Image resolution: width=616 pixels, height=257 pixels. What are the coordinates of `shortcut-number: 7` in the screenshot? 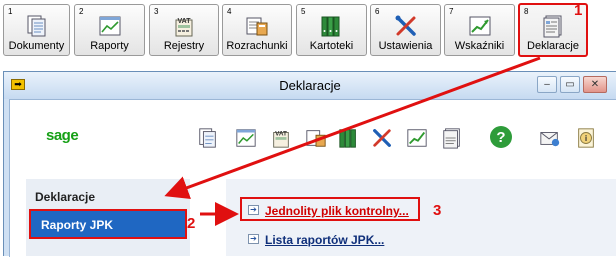 It's located at (451, 11).